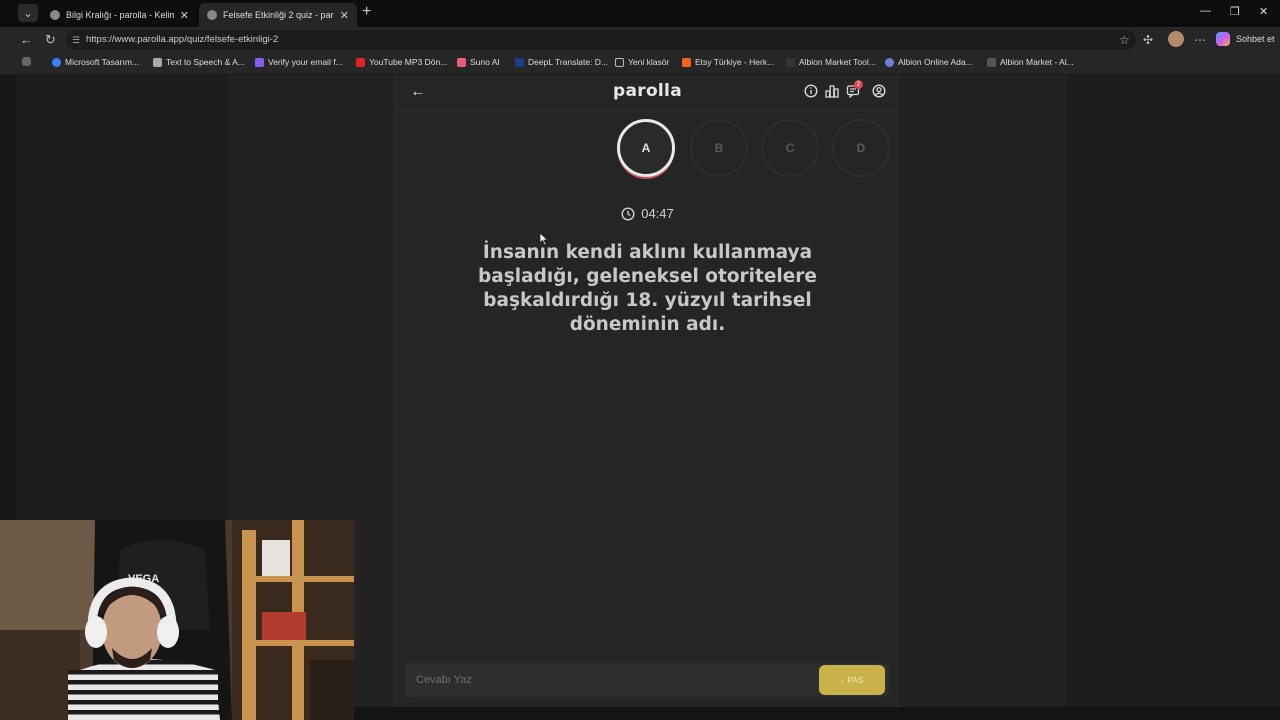 Image resolution: width=1280 pixels, height=720 pixels. I want to click on mouse-cursor-icon, so click(544, 239).